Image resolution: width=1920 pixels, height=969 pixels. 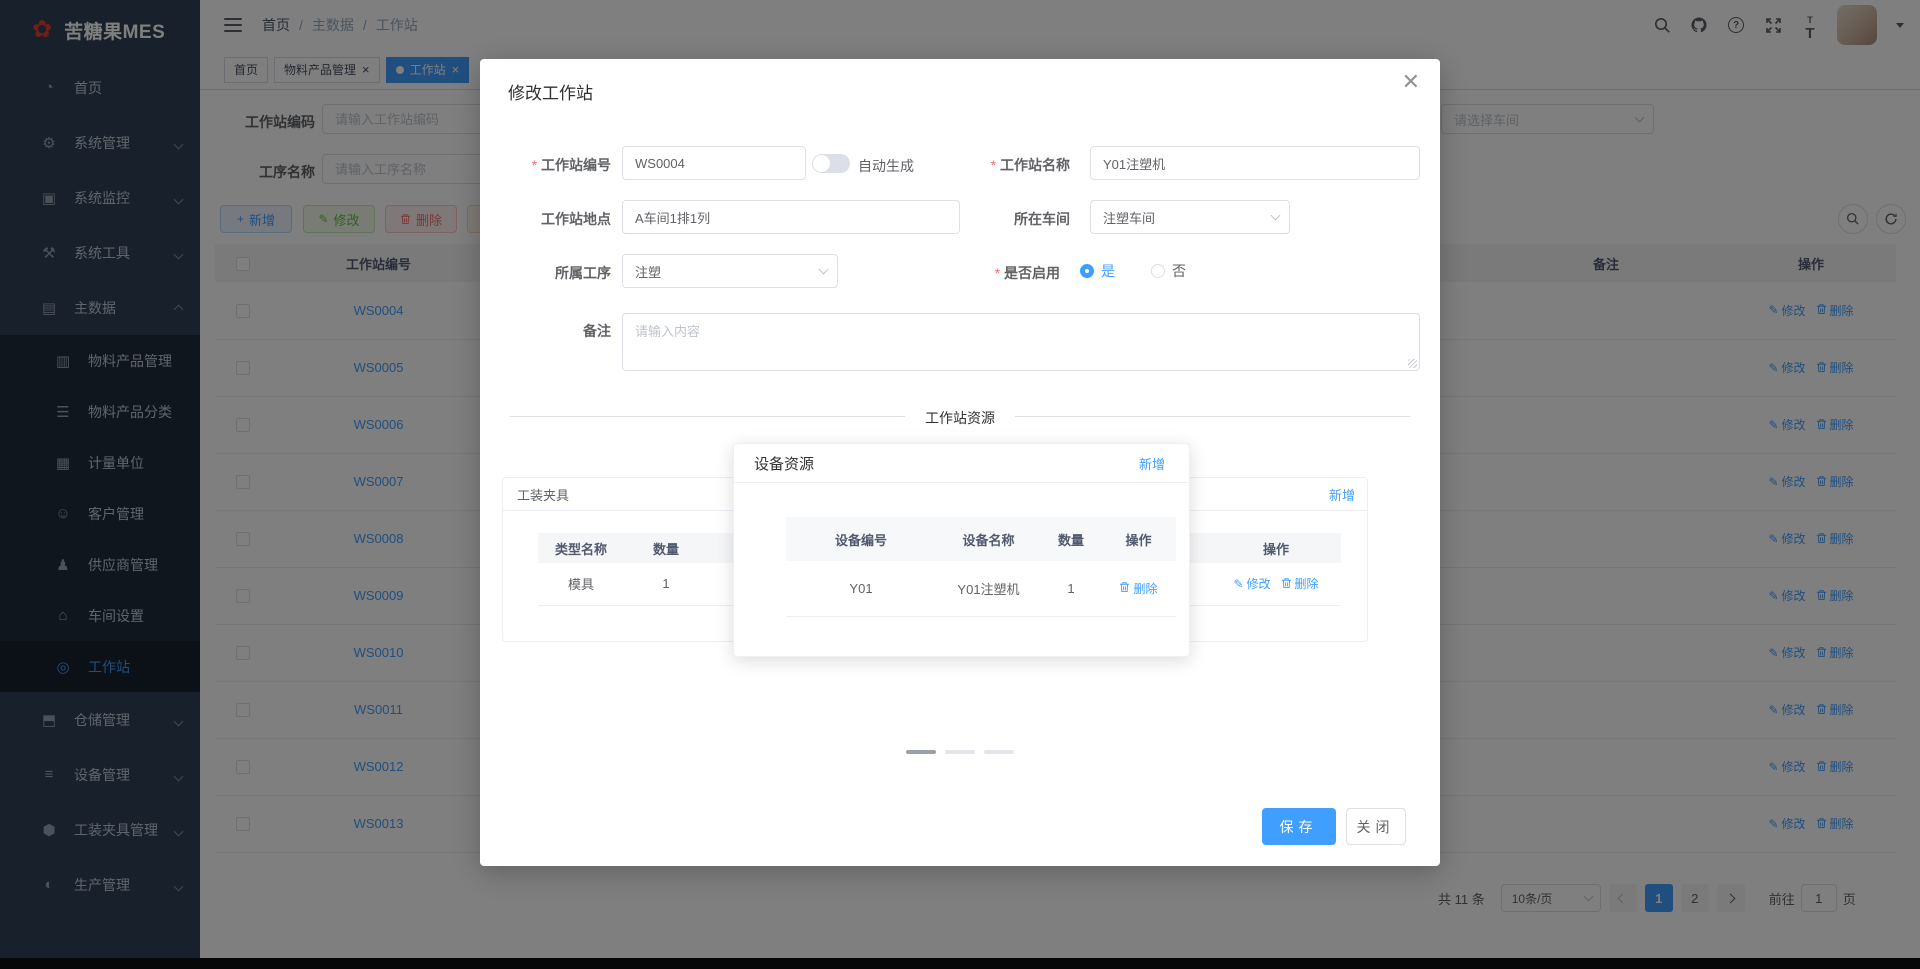 What do you see at coordinates (861, 539) in the screenshot?
I see `col-equipment-code: 设备编号` at bounding box center [861, 539].